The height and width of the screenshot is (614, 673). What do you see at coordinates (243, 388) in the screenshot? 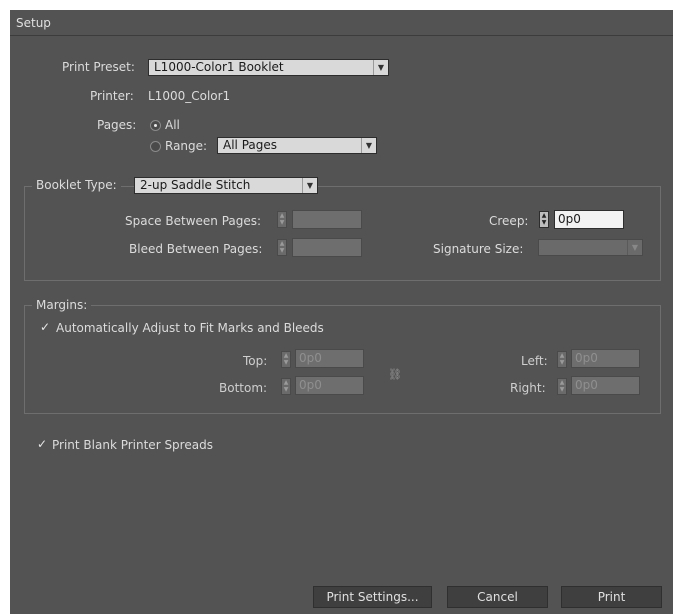
I see `bottom-label: Bottom:` at bounding box center [243, 388].